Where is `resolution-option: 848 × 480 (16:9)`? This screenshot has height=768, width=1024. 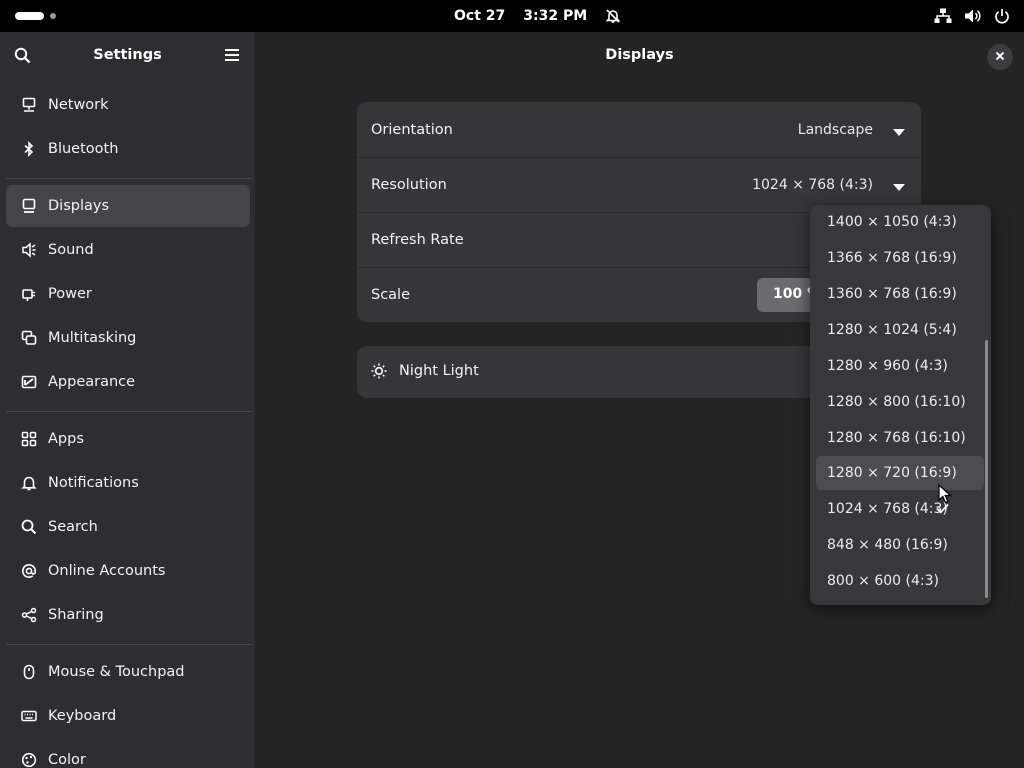
resolution-option: 848 × 480 (16:9) is located at coordinates (900, 545).